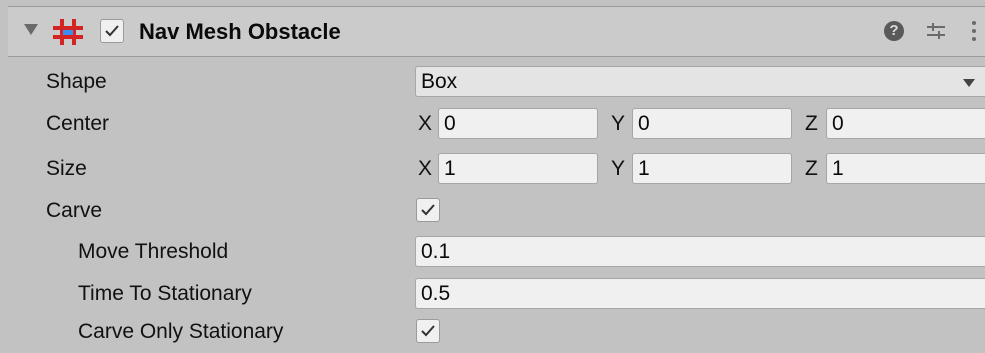 The height and width of the screenshot is (353, 985). Describe the element at coordinates (969, 83) in the screenshot. I see `dropdown-arrow-icon` at that location.